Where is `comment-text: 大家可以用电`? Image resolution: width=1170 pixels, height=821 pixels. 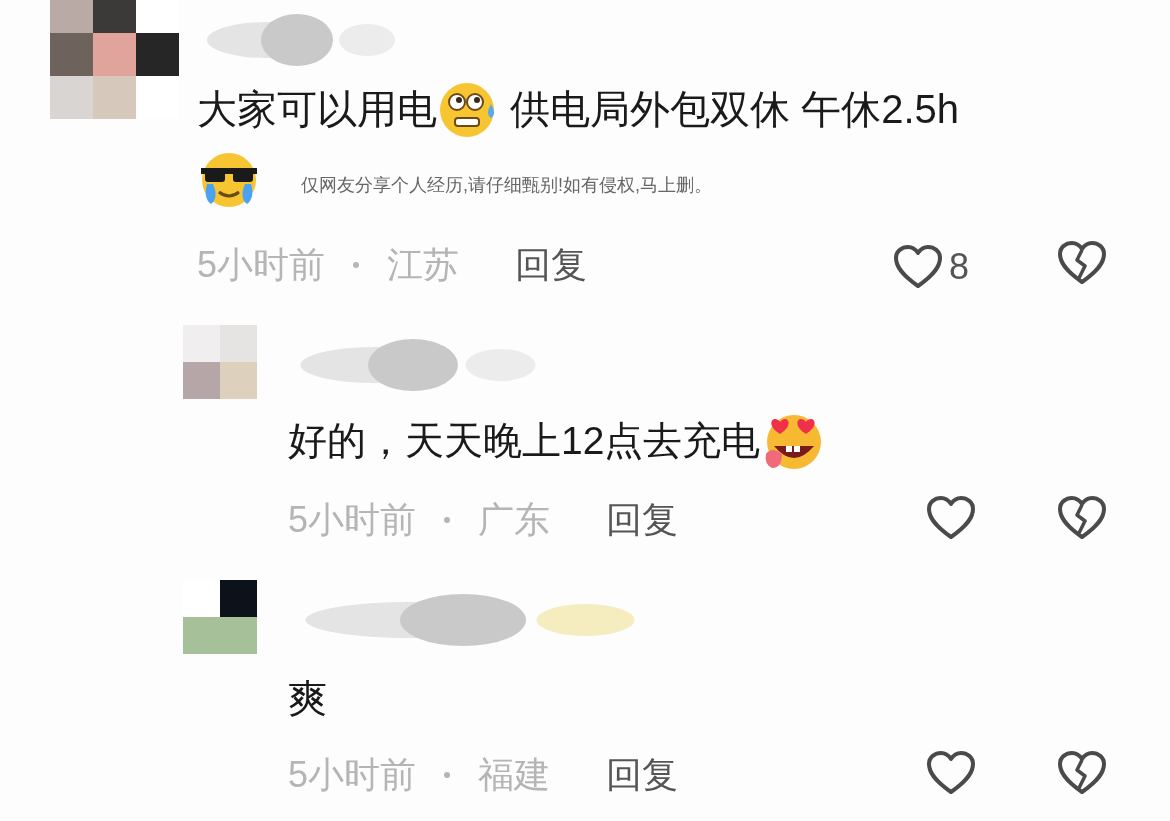 comment-text: 大家可以用电 is located at coordinates (317, 109).